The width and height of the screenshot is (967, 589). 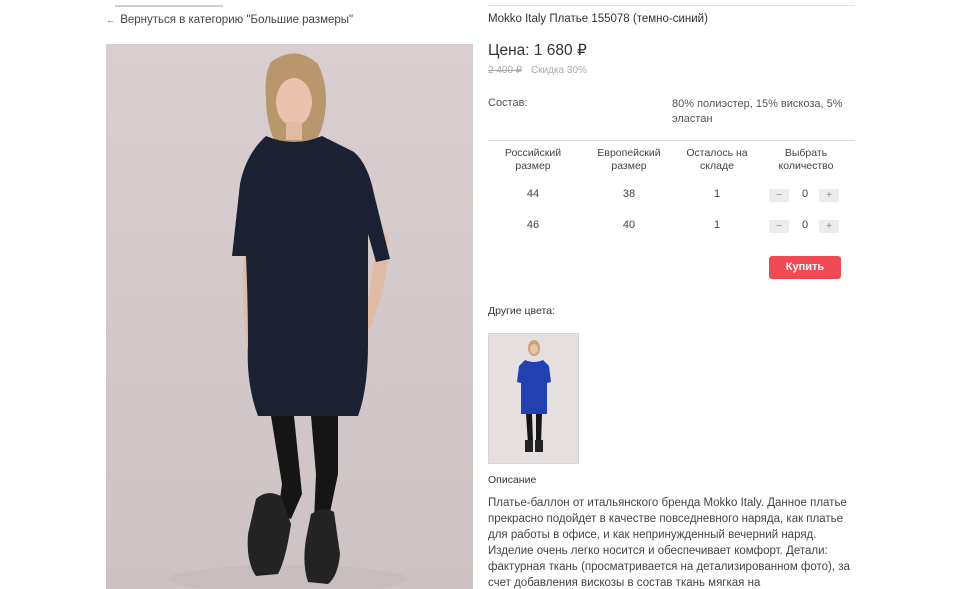 What do you see at coordinates (629, 225) in the screenshot?
I see `row2-eu-size: 40` at bounding box center [629, 225].